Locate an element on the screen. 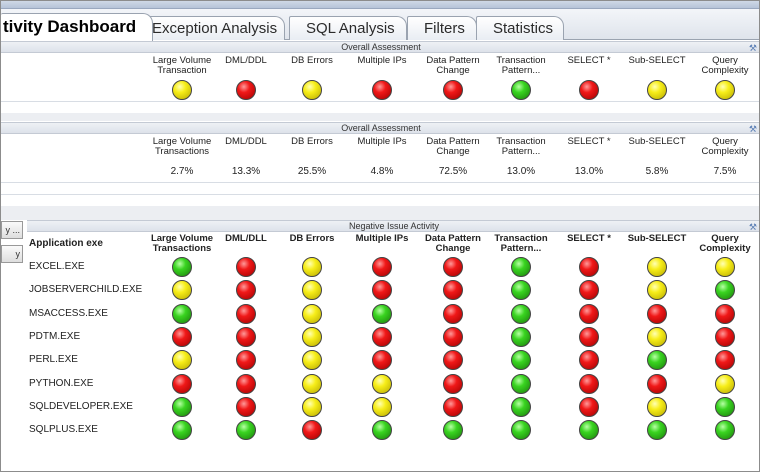 Image resolution: width=760 pixels, height=472 pixels. title-strip is located at coordinates (380, 5).